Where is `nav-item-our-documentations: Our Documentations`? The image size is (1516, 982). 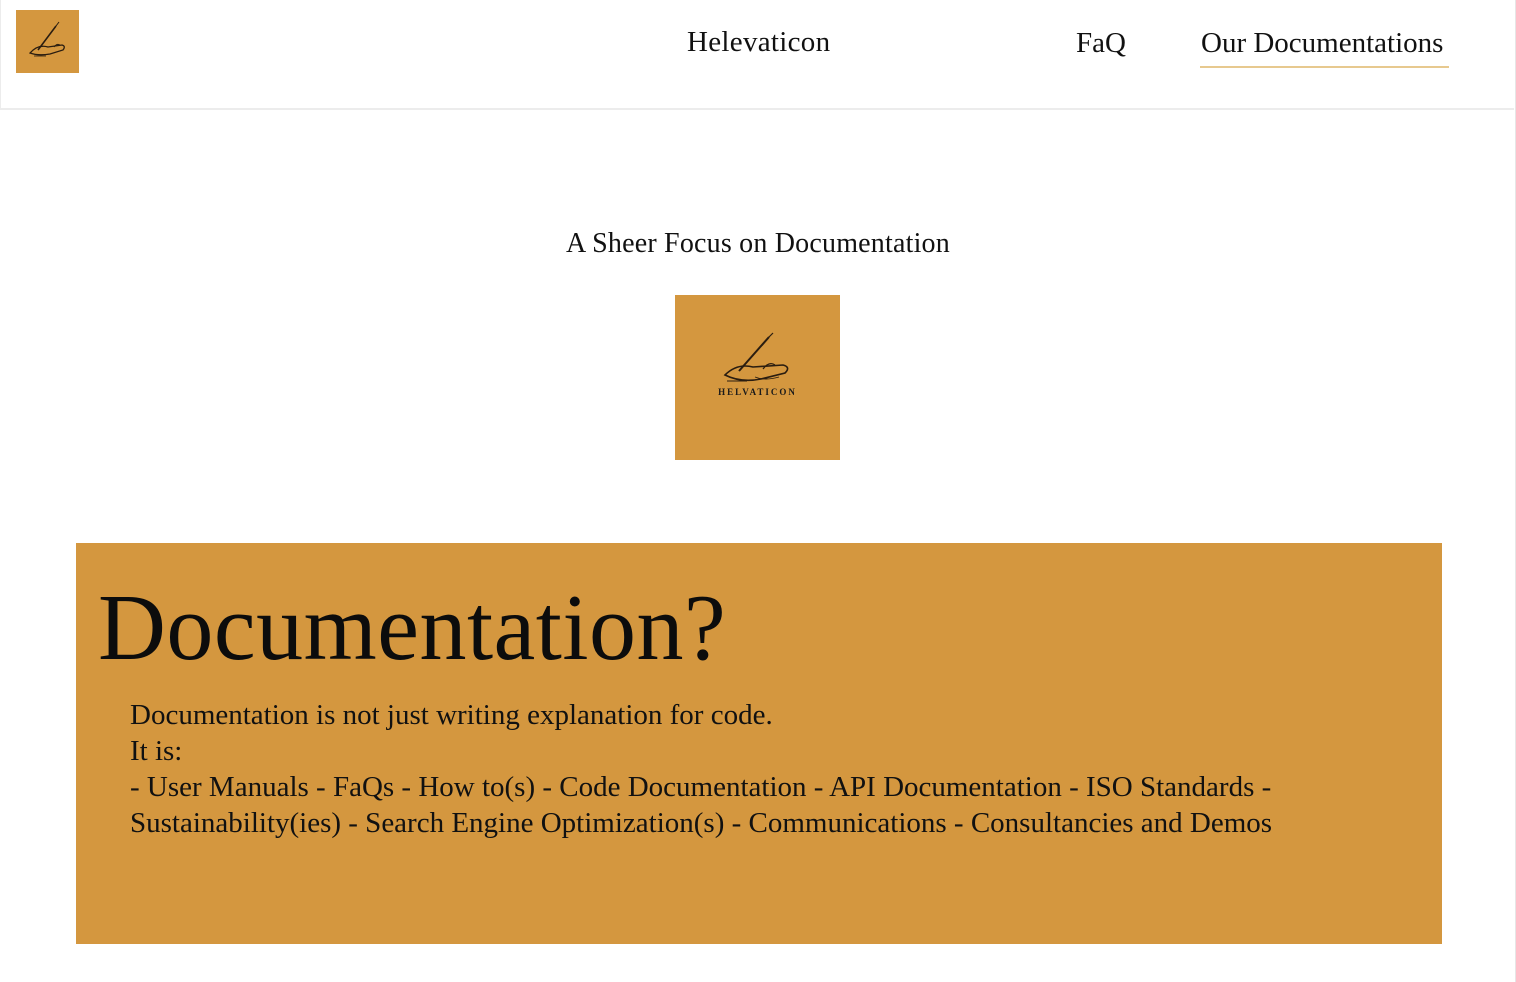 nav-item-our-documentations: Our Documentations is located at coordinates (1325, 47).